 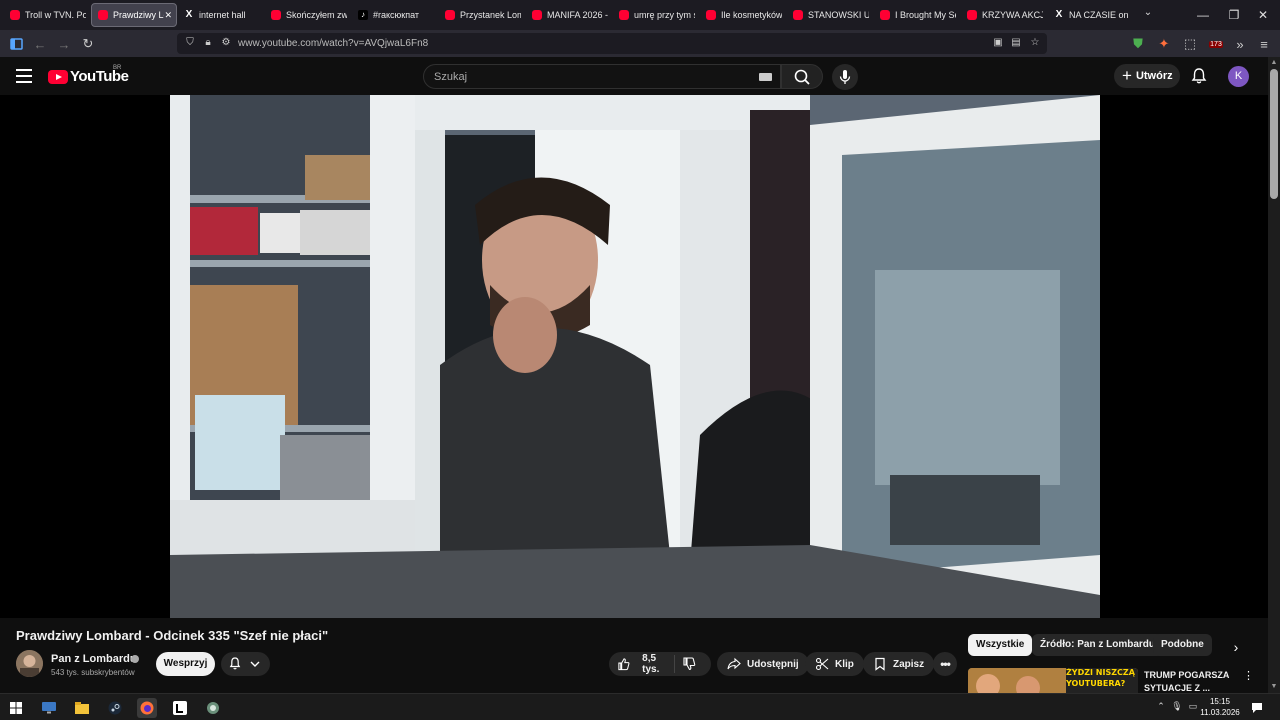 What do you see at coordinates (308, 15) in the screenshot?
I see `browser-tab: Skończyłem zwią` at bounding box center [308, 15].